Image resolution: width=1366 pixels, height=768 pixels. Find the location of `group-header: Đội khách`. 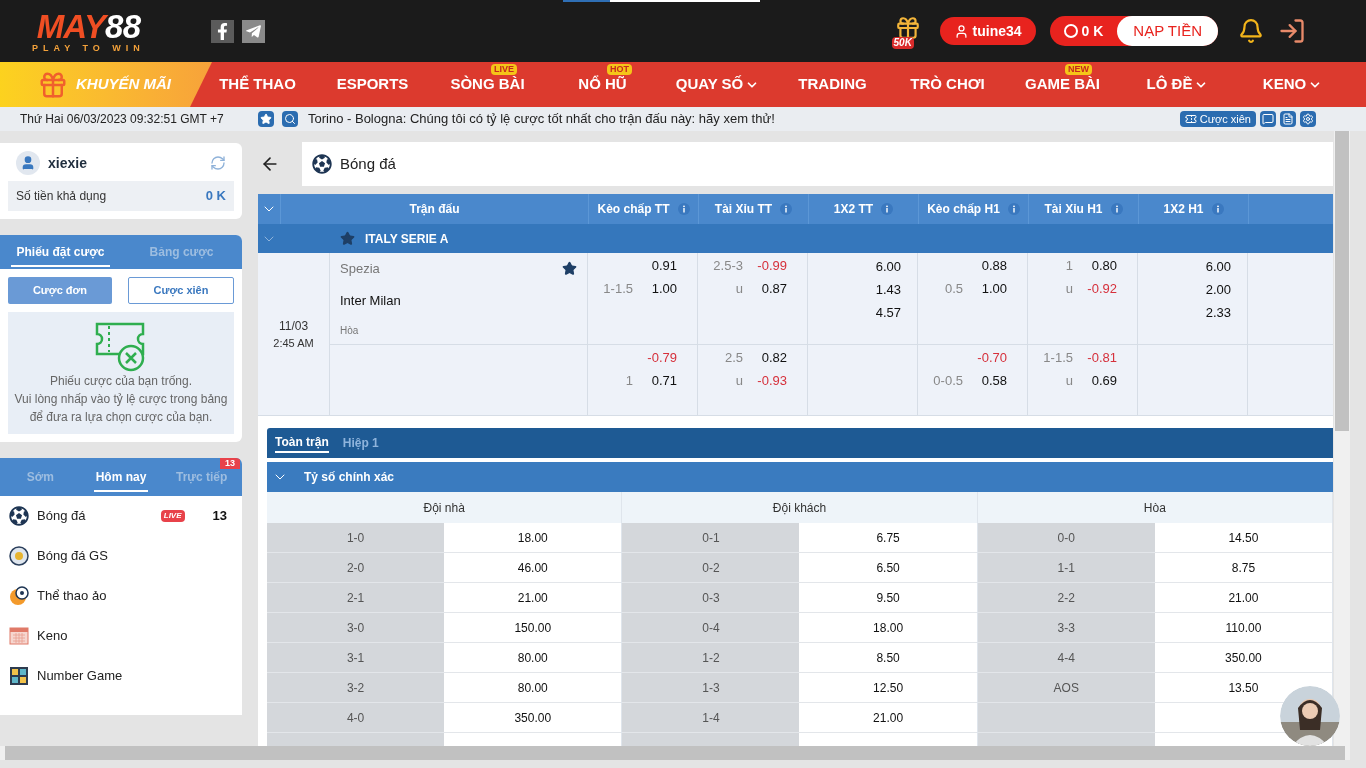

group-header: Đội khách is located at coordinates (799, 507).